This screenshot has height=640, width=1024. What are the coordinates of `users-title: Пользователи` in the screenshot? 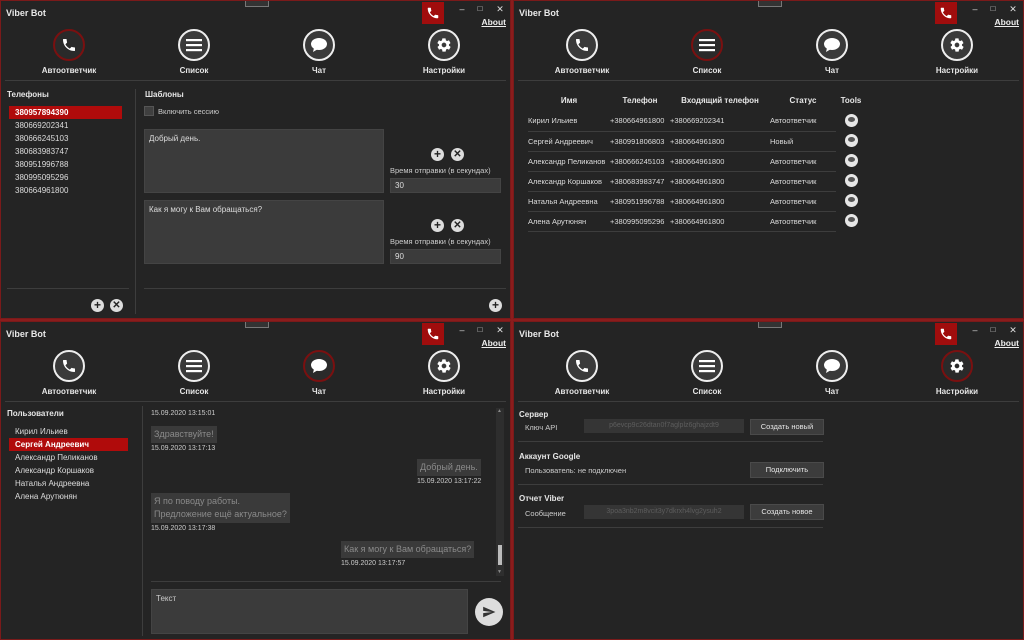 It's located at (35, 413).